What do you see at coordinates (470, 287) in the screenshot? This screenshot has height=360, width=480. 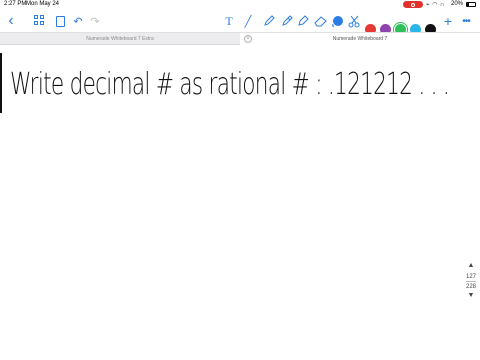 I see `total-pages: 228` at bounding box center [470, 287].